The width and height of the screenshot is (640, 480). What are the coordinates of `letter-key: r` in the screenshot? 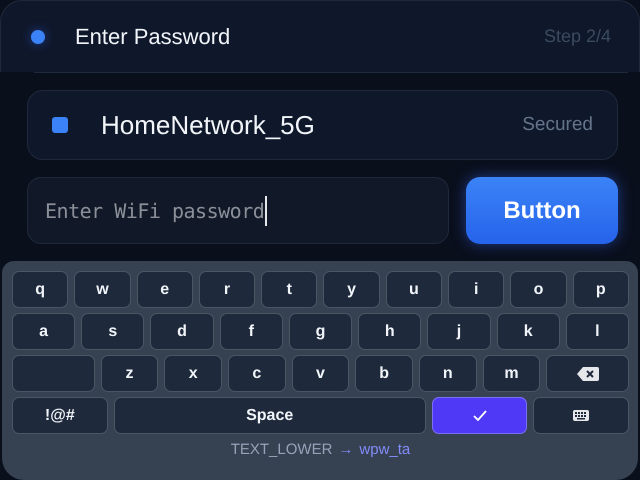 It's located at (227, 289).